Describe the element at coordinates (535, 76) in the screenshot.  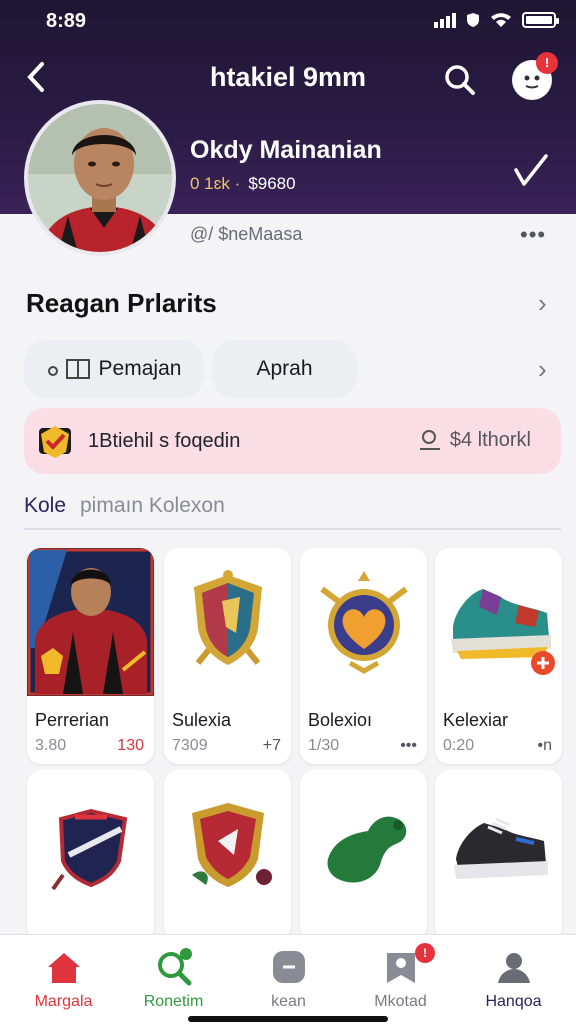
I see `notifications-button: !` at that location.